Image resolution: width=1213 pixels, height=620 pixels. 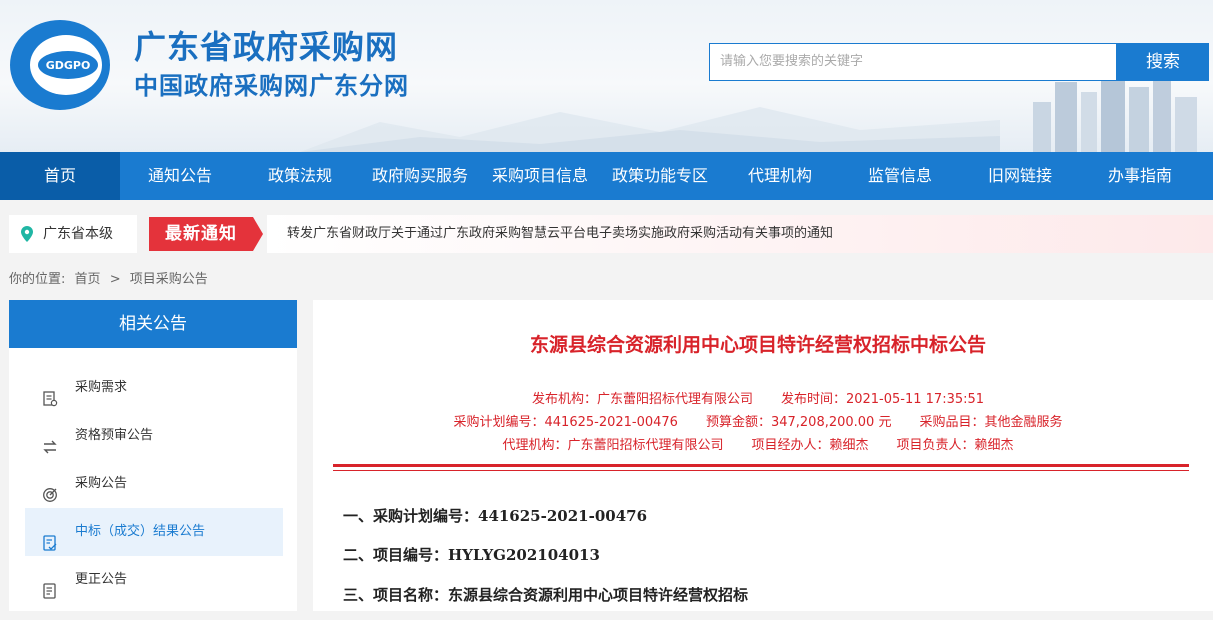 What do you see at coordinates (68, 65) in the screenshot?
I see `logo-lettering: GDGPO` at bounding box center [68, 65].